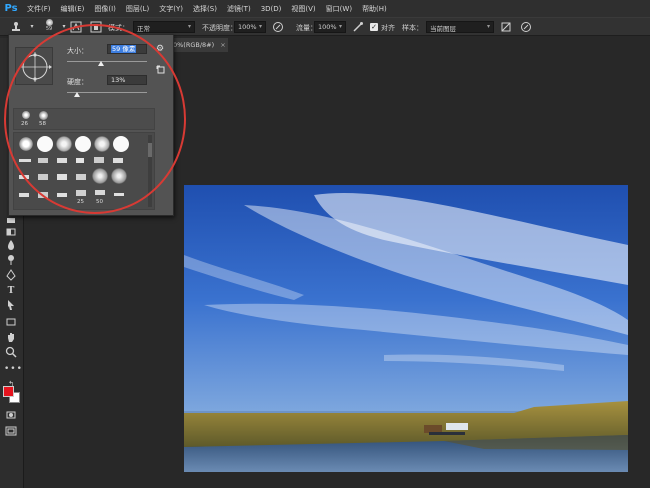  What do you see at coordinates (205, 9) in the screenshot?
I see `menu-select: 选择(S)` at bounding box center [205, 9].